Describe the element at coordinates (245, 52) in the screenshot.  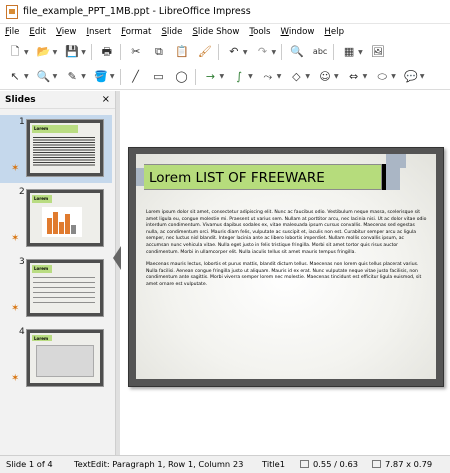
I see `undo-dropdown-icon: ▼` at that location.